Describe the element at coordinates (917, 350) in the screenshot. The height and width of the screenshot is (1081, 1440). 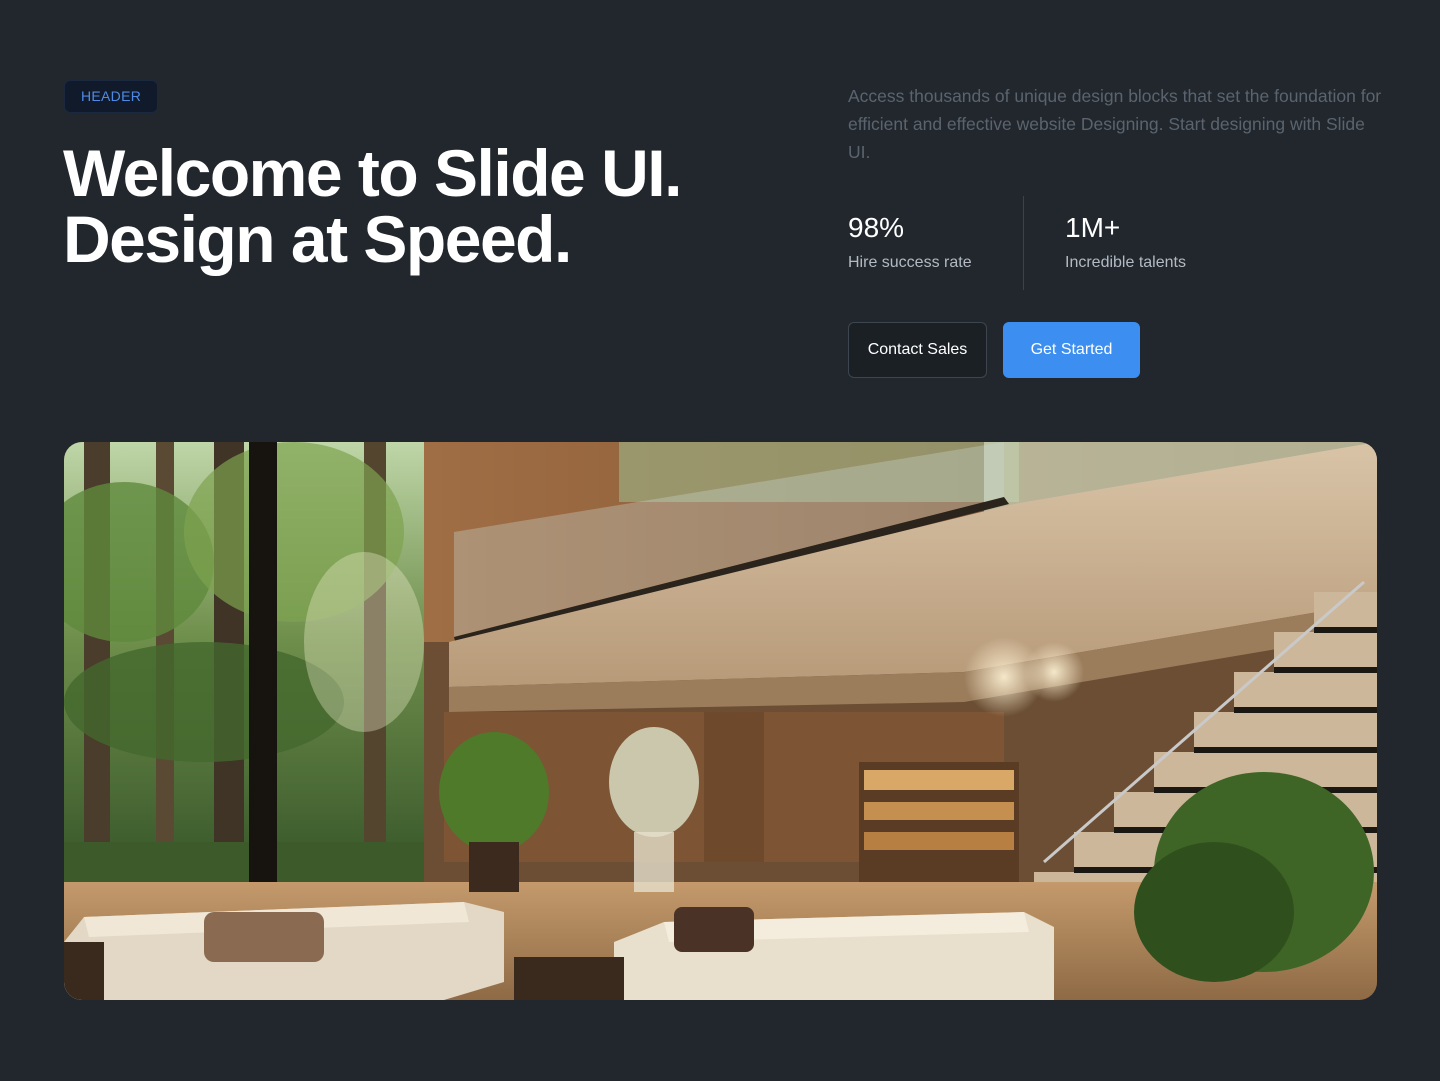
I see `contact-sales-button: Contact Sales` at that location.